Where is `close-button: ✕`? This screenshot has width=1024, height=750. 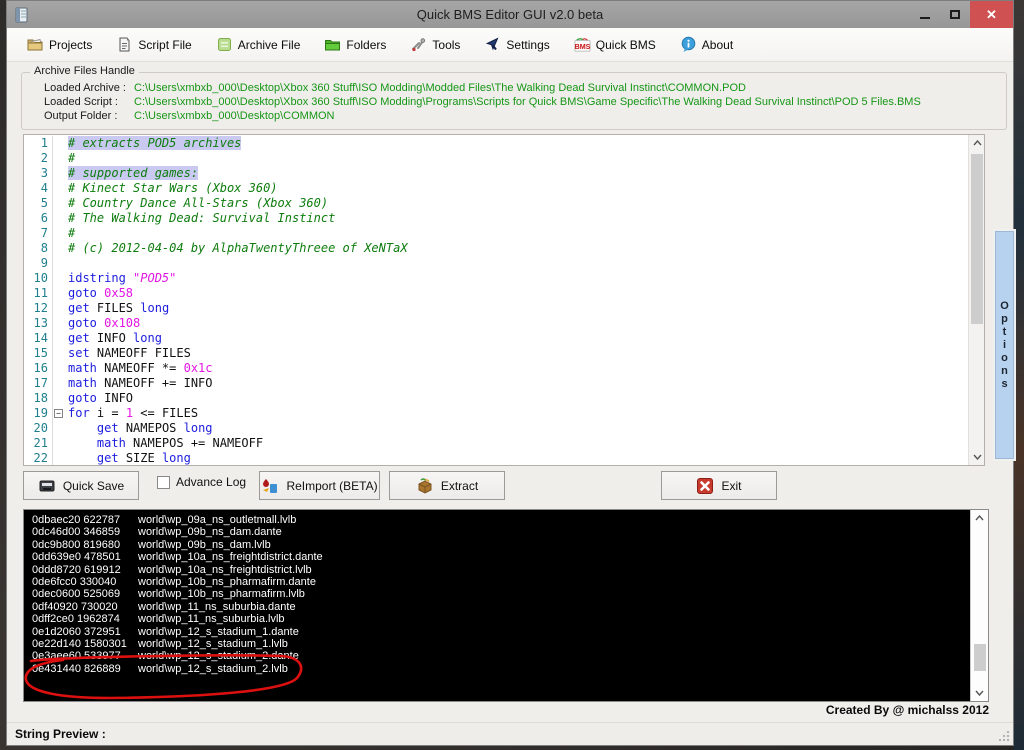 close-button: ✕ is located at coordinates (991, 14).